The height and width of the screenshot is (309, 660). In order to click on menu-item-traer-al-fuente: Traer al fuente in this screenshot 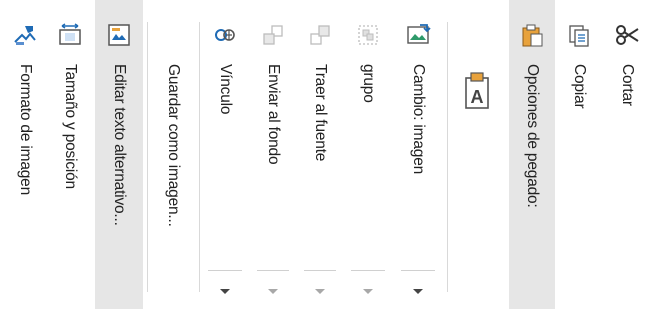, I will do `click(320, 154)`.